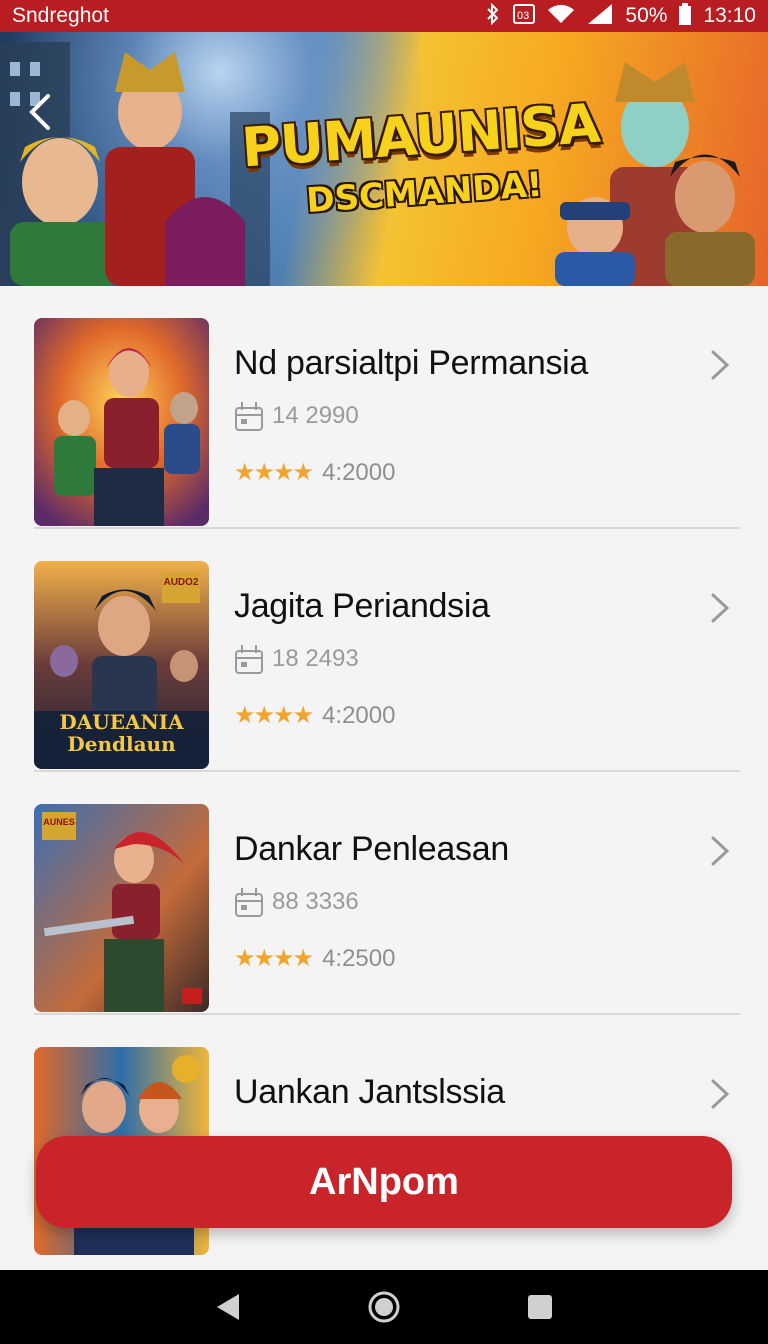 This screenshot has width=768, height=1344. I want to click on status-bar: Sndreghot 03 50% 13:10, so click(384, 16).